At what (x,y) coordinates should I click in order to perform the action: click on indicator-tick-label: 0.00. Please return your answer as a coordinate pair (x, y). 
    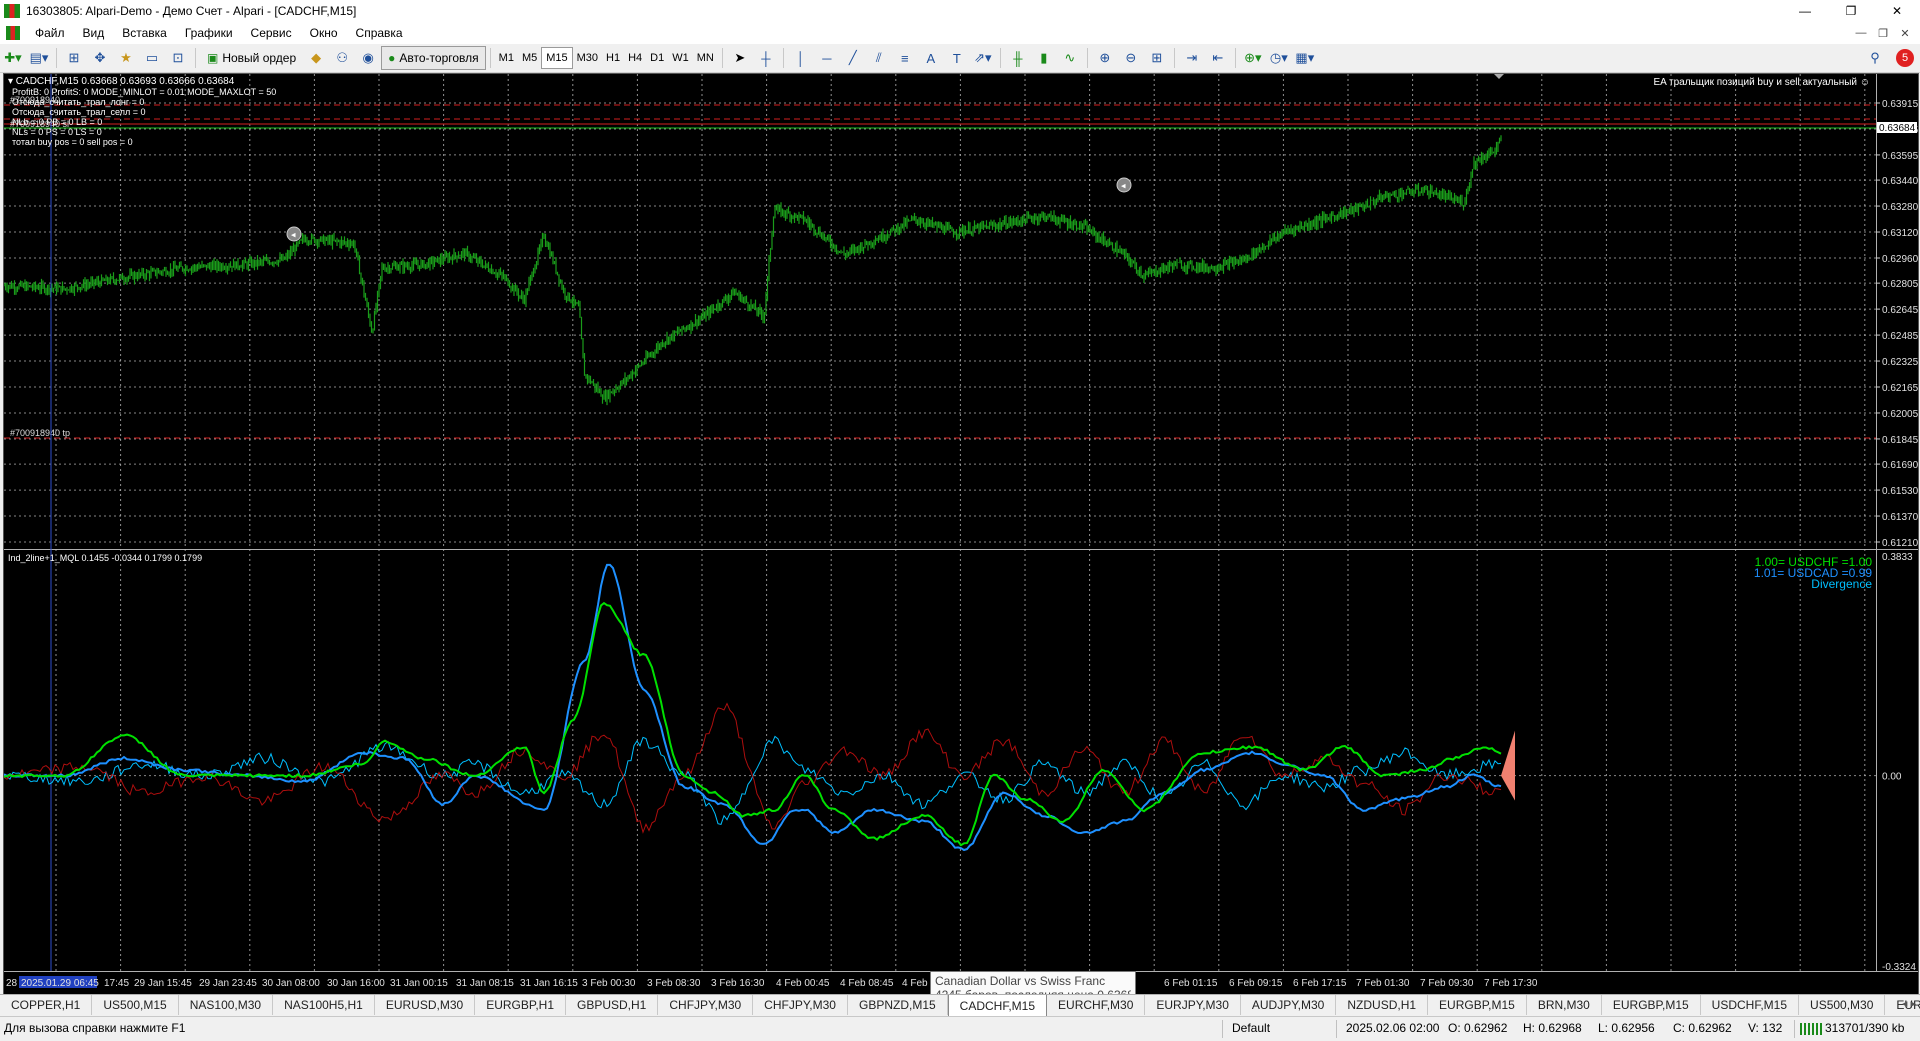
    Looking at the image, I should click on (1892, 777).